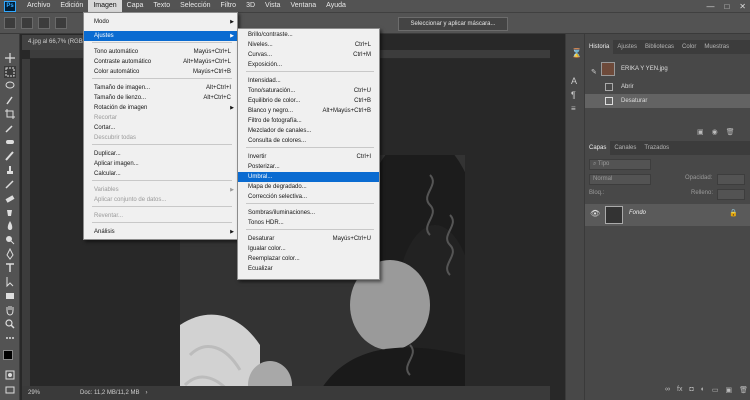  Describe the element at coordinates (308, 157) in the screenshot. I see `submenu-item-invertir: Invertir Ctrl+I` at that location.